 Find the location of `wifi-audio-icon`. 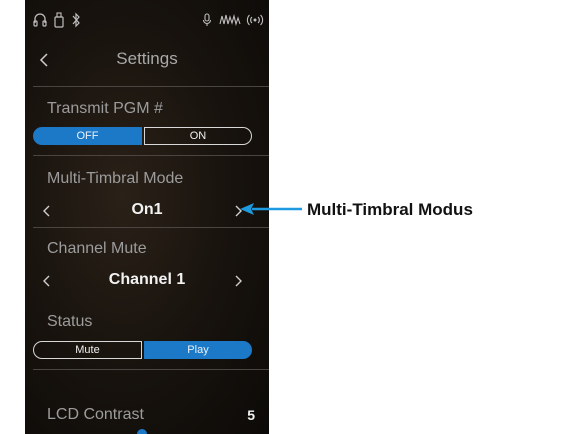

wifi-audio-icon is located at coordinates (255, 20).